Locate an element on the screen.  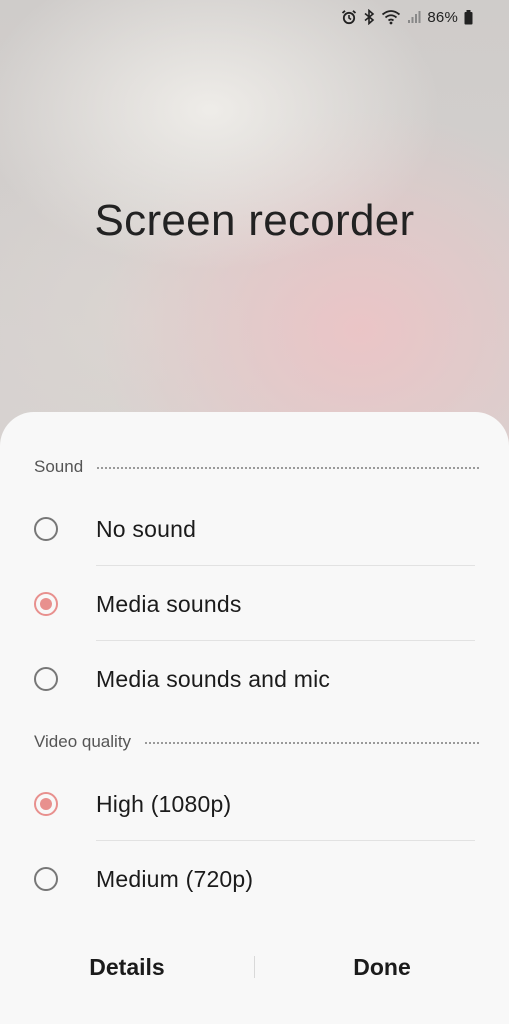
option-label: Media sounds and mic is located at coordinates (213, 678).